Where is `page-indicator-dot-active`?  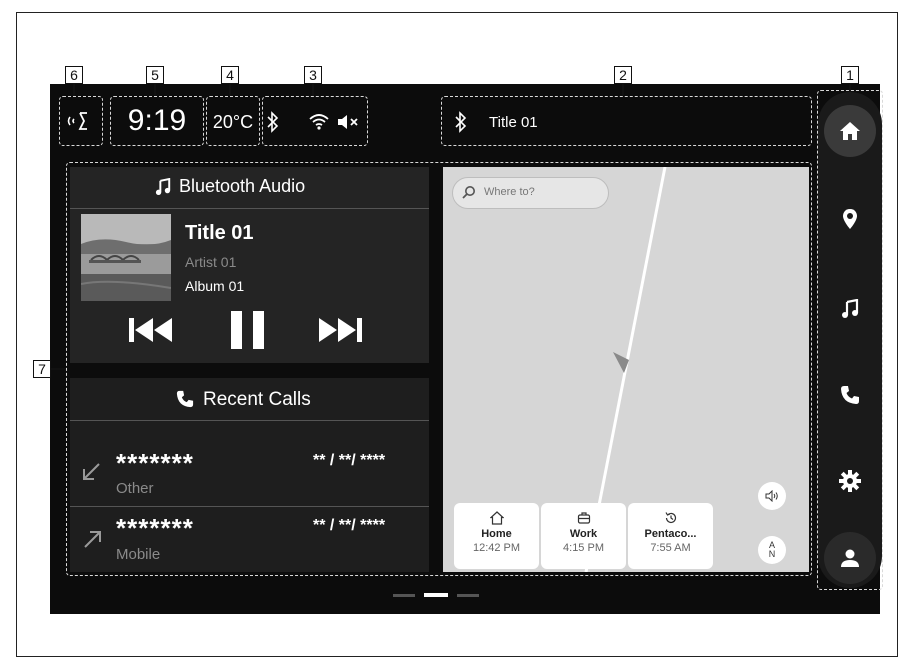
page-indicator-dot-active is located at coordinates (436, 595).